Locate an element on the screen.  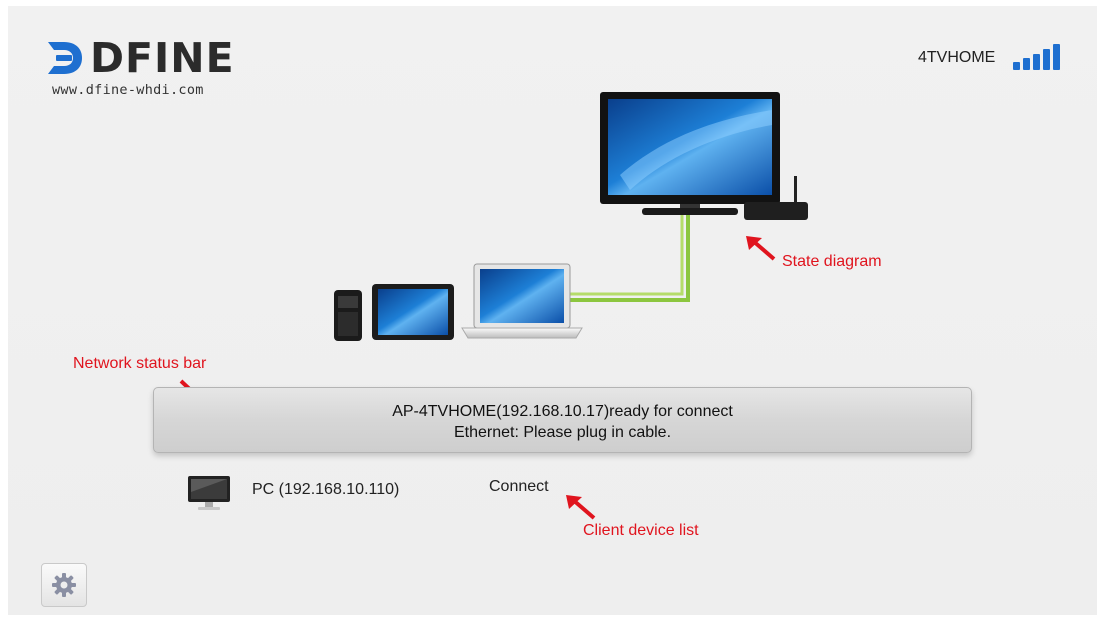
settings-button is located at coordinates (64, 585).